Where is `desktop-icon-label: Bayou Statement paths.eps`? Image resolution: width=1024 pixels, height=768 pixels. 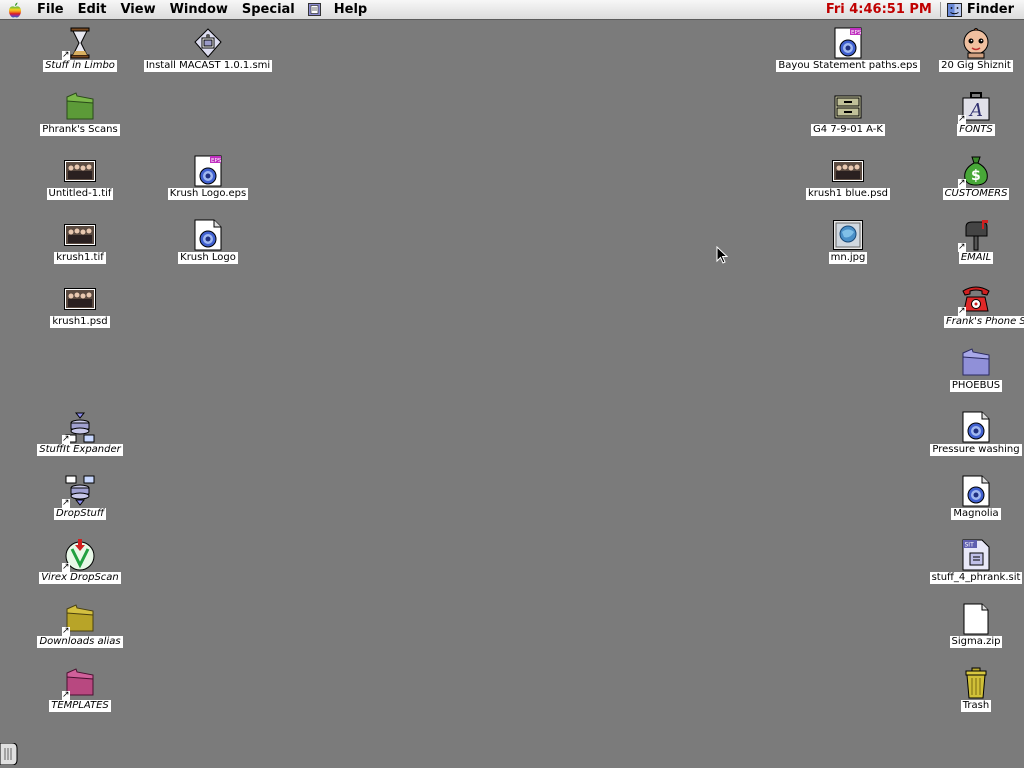
desktop-icon-label: Bayou Statement paths.eps is located at coordinates (848, 66).